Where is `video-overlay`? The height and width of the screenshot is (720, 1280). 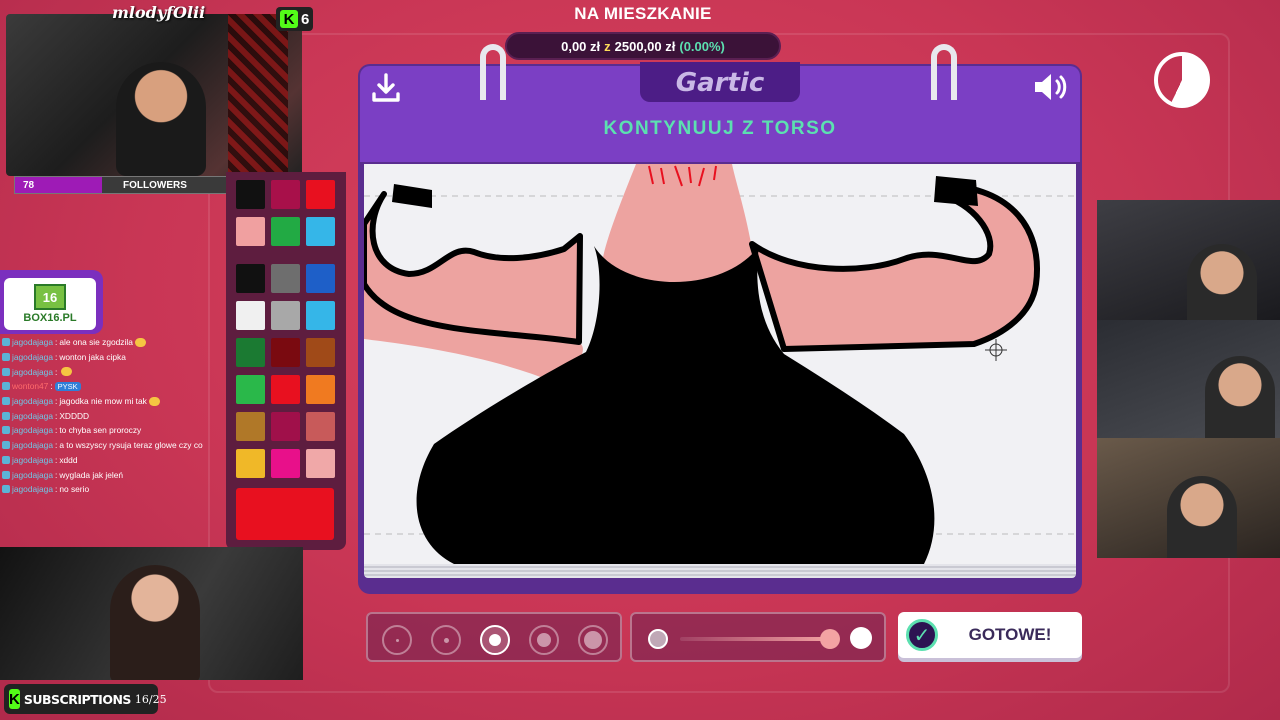 video-overlay is located at coordinates (151, 613).